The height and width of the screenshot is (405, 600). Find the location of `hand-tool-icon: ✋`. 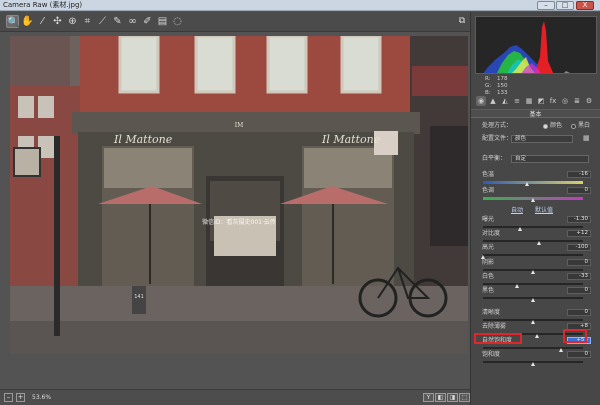

hand-tool-icon: ✋ is located at coordinates (27, 21).